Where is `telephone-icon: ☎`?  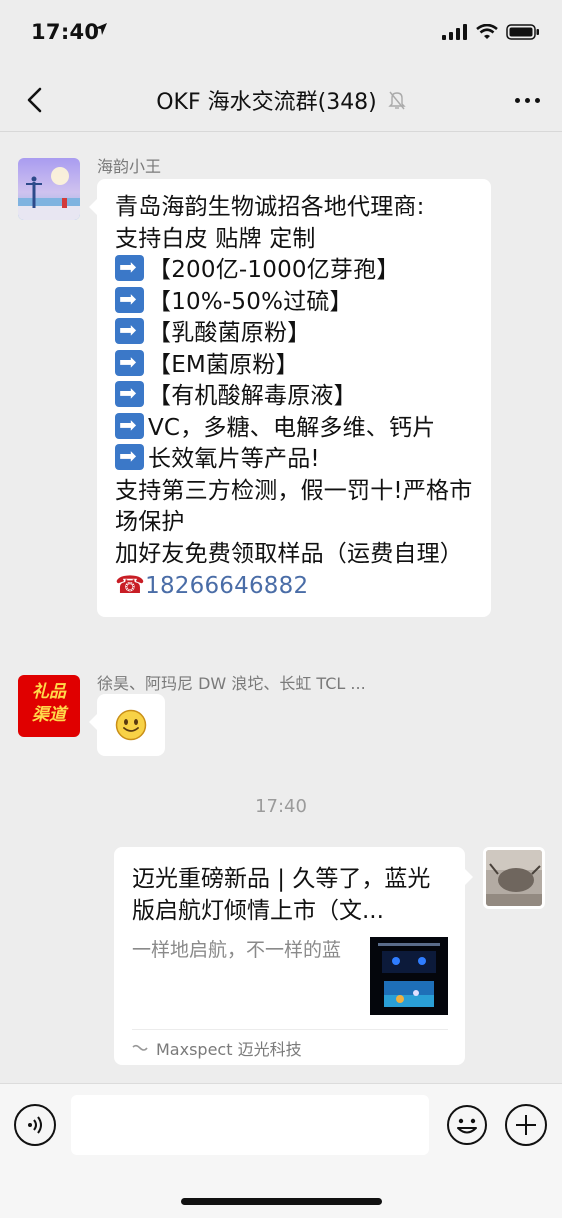
telephone-icon: ☎ is located at coordinates (130, 585).